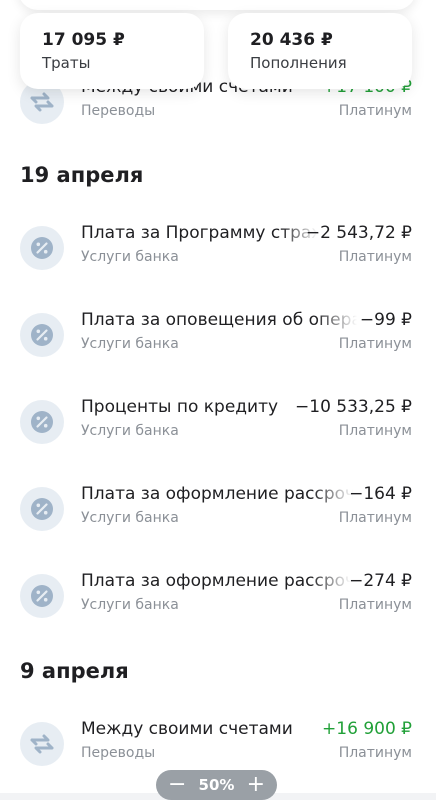  I want to click on operation-amount: +16 900 ₽, so click(367, 729).